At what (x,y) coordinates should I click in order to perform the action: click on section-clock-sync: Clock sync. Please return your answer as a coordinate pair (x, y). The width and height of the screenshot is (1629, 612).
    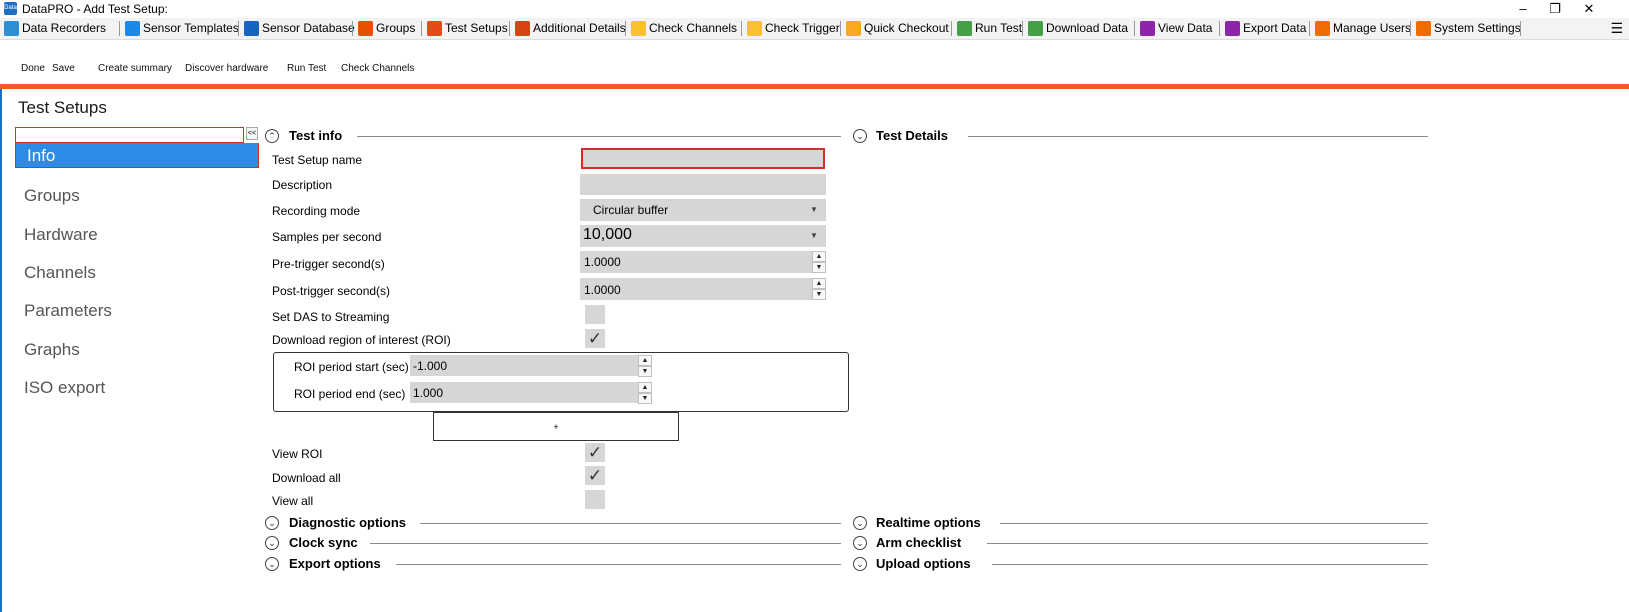
    Looking at the image, I should click on (323, 542).